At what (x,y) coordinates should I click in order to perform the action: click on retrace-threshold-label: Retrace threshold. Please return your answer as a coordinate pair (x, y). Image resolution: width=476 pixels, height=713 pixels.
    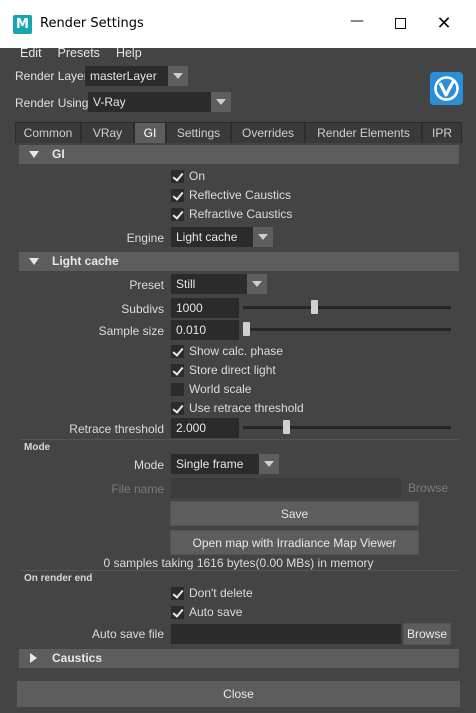
    Looking at the image, I should click on (116, 429).